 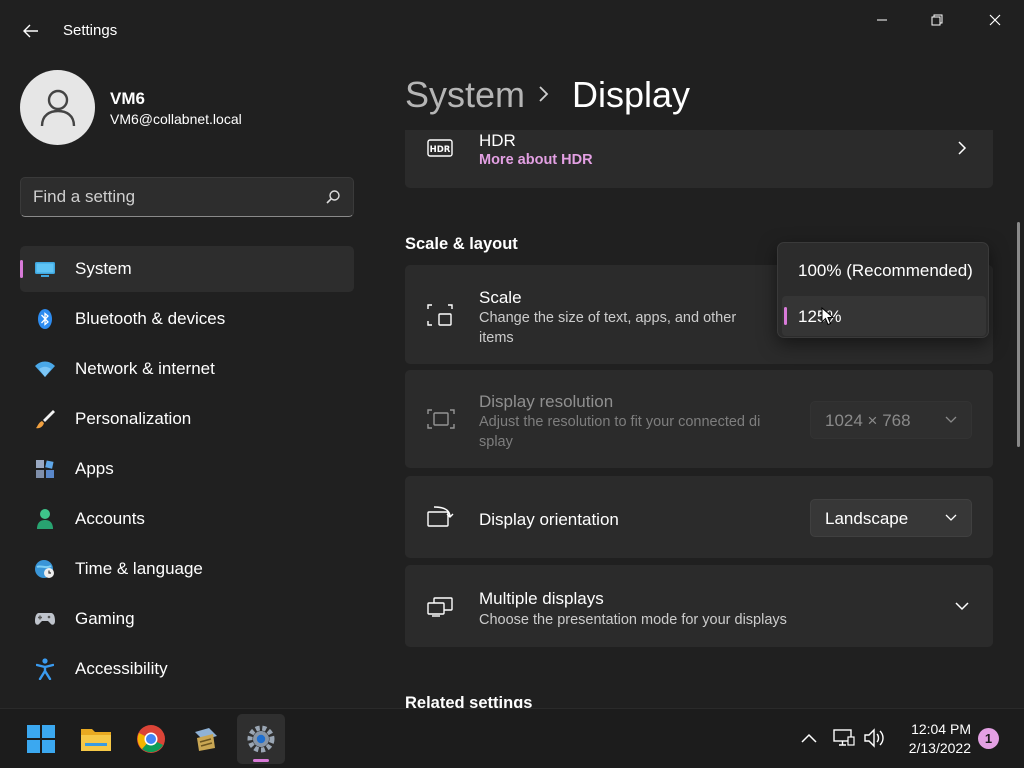 I want to click on content-scrollbar, so click(x=1018, y=334).